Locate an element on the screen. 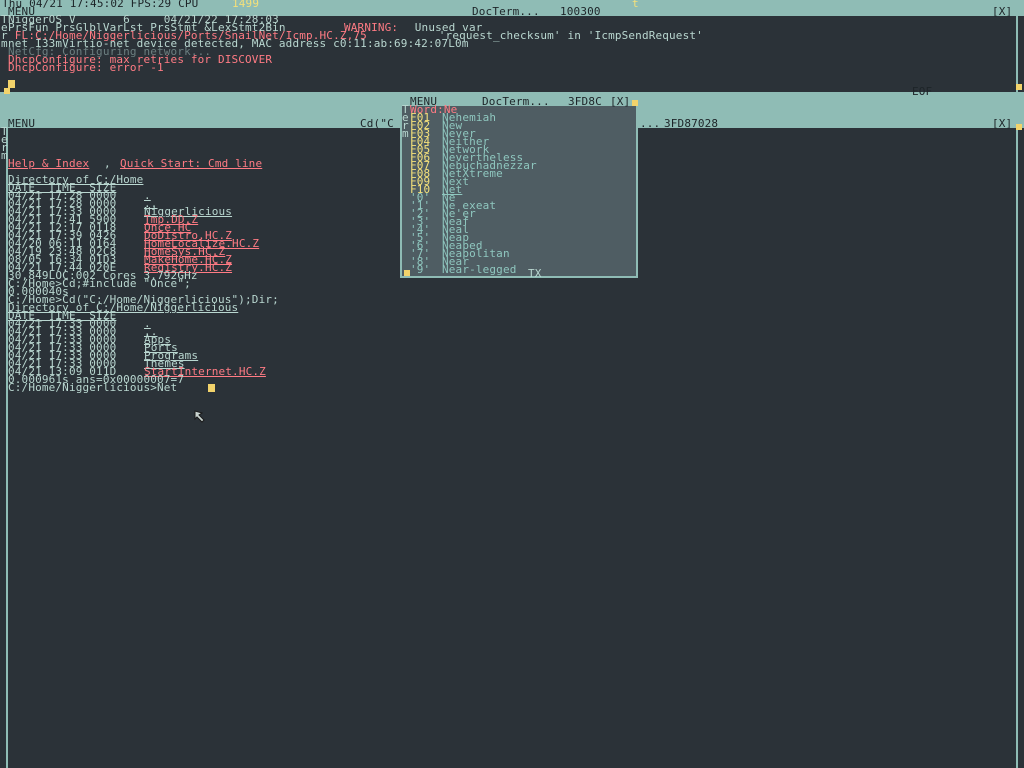  num-key-label: '9' is located at coordinates (420, 269).